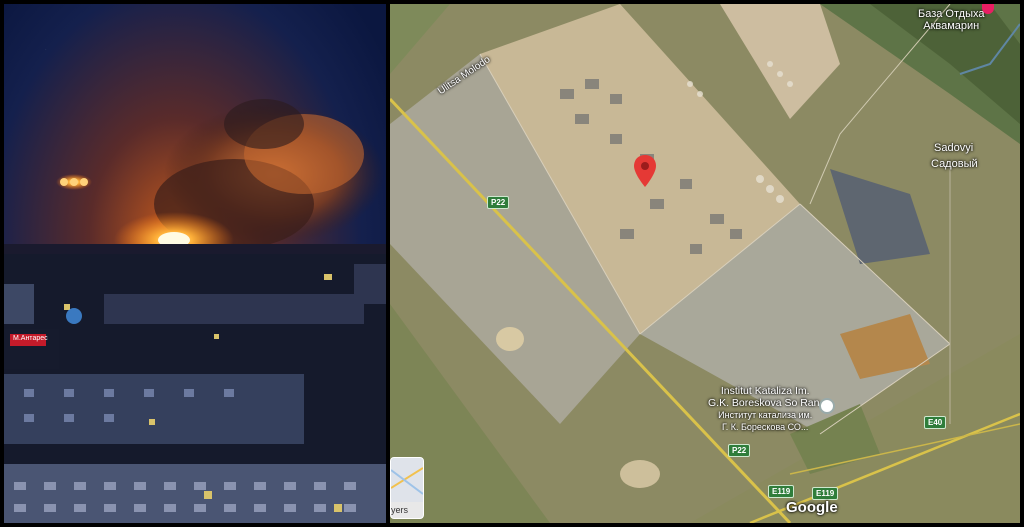  Describe the element at coordinates (407, 480) in the screenshot. I see `layers-icon` at that location.